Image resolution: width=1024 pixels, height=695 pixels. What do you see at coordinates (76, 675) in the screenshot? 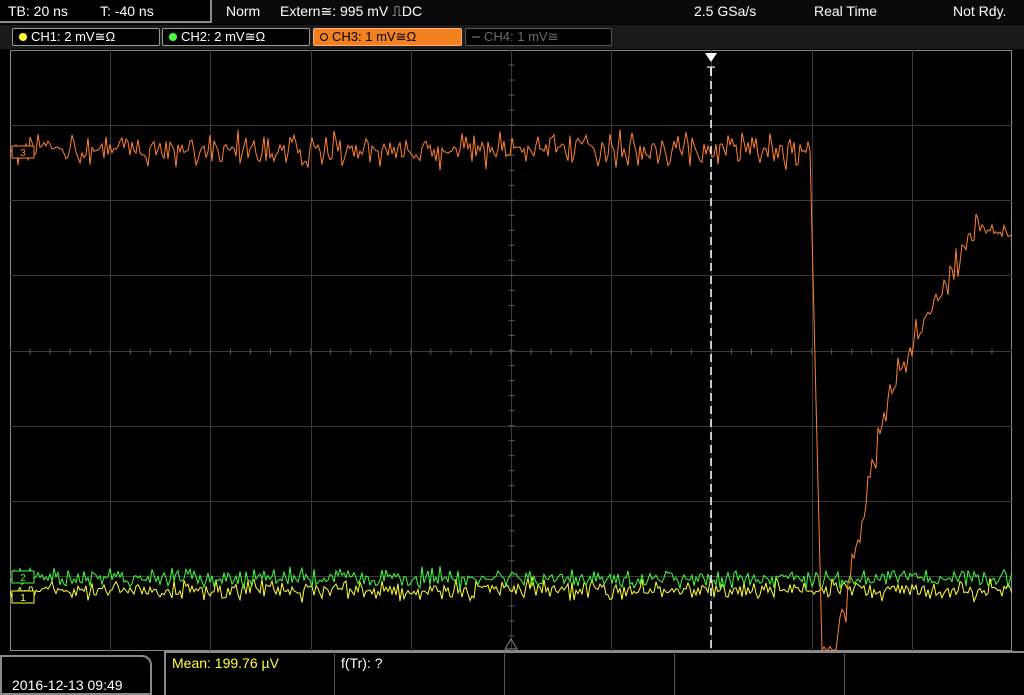
I see `datetime-box: 2016-12-13 09:49` at bounding box center [76, 675].